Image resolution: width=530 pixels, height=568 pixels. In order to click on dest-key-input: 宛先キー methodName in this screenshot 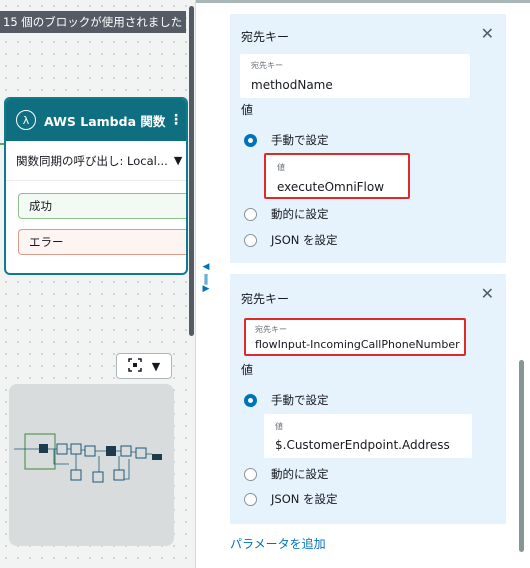, I will do `click(355, 76)`.